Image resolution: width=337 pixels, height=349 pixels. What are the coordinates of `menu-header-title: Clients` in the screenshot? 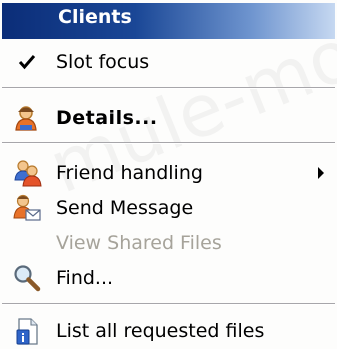 It's located at (95, 17).